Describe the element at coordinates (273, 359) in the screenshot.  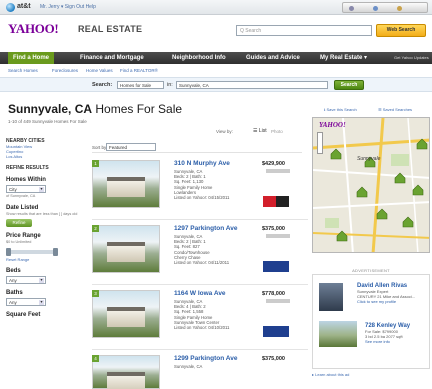
I see `listing-price: $375,000` at that location.